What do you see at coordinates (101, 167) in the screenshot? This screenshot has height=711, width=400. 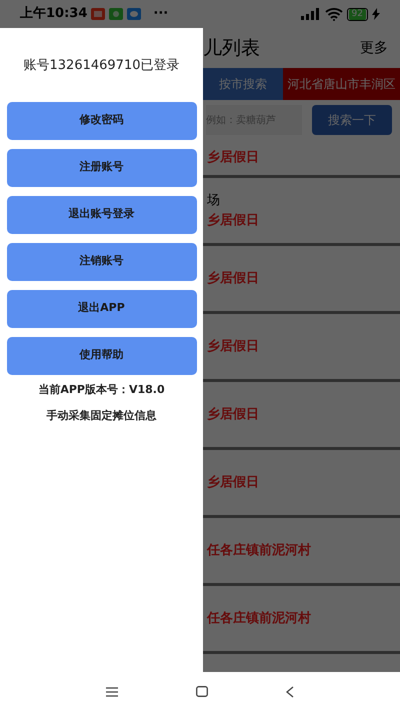 I see `drawer-button: 注册账号` at bounding box center [101, 167].